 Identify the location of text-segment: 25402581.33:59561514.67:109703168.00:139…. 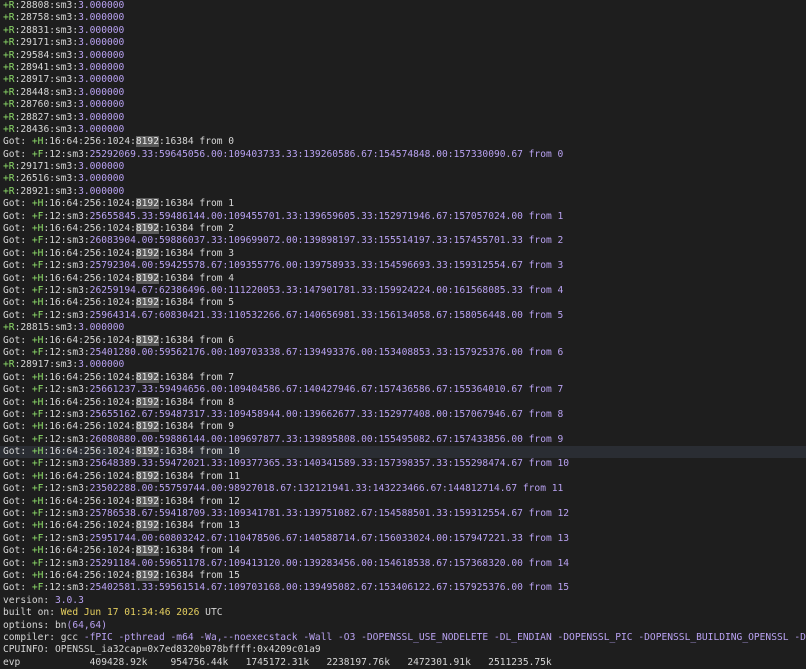
(329, 588).